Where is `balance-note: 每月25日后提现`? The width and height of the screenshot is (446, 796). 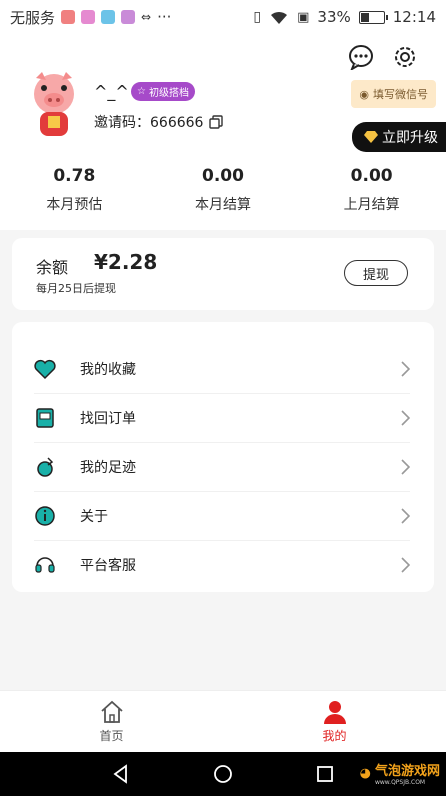 balance-note: 每月25日后提现 is located at coordinates (76, 288).